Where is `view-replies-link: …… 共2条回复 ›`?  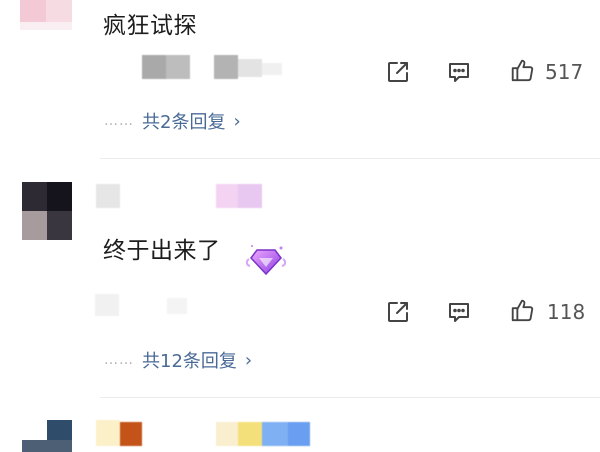
view-replies-link: …… 共2条回复 › is located at coordinates (172, 121).